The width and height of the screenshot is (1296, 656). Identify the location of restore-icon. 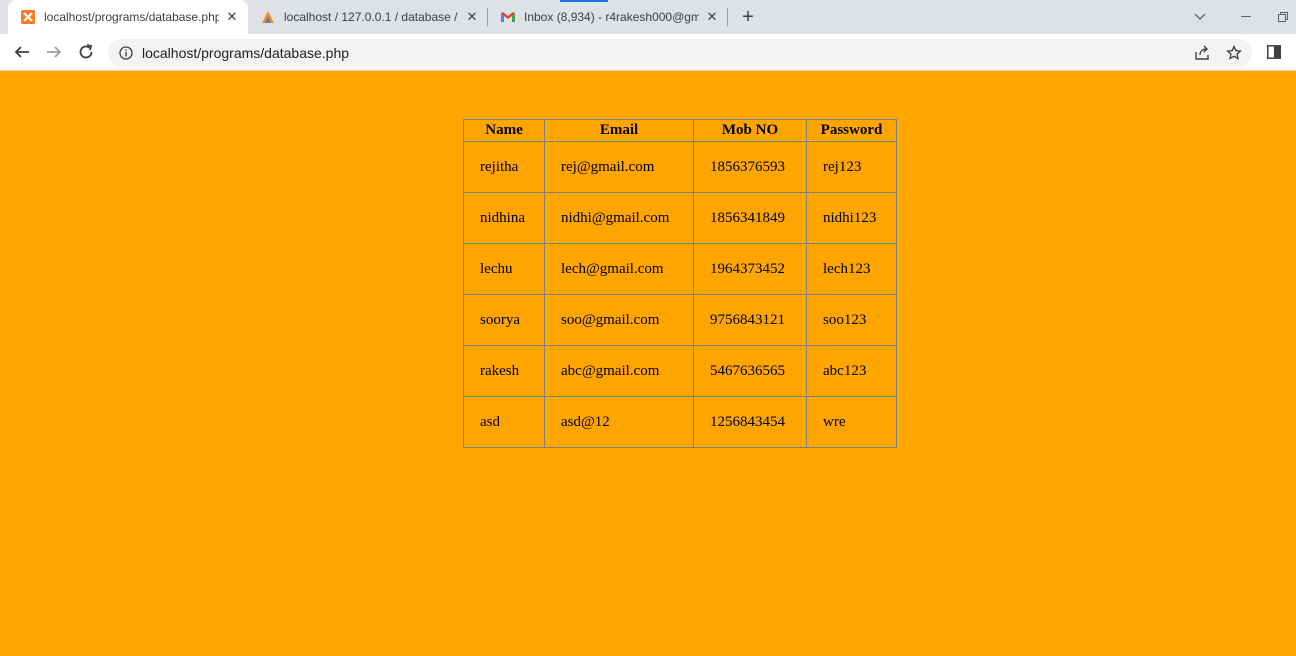
(1283, 17).